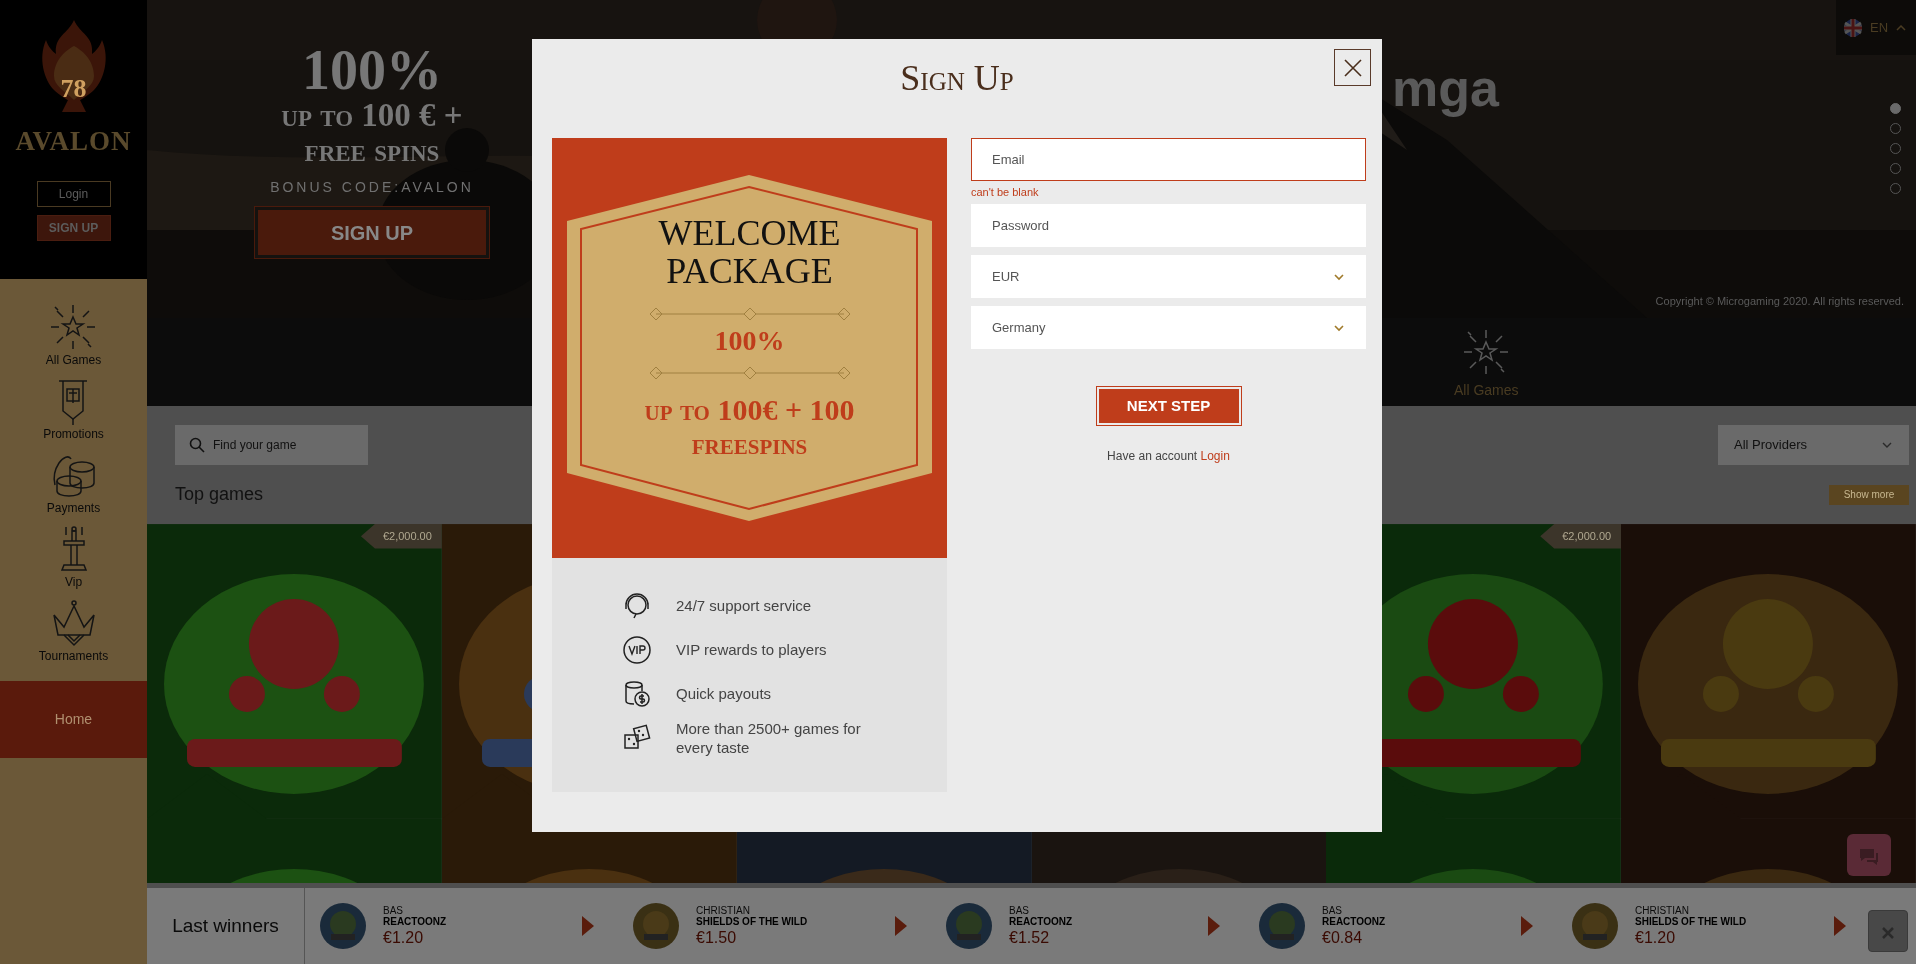 This screenshot has width=1916, height=964. Describe the element at coordinates (219, 494) in the screenshot. I see `section-title: Top games` at that location.